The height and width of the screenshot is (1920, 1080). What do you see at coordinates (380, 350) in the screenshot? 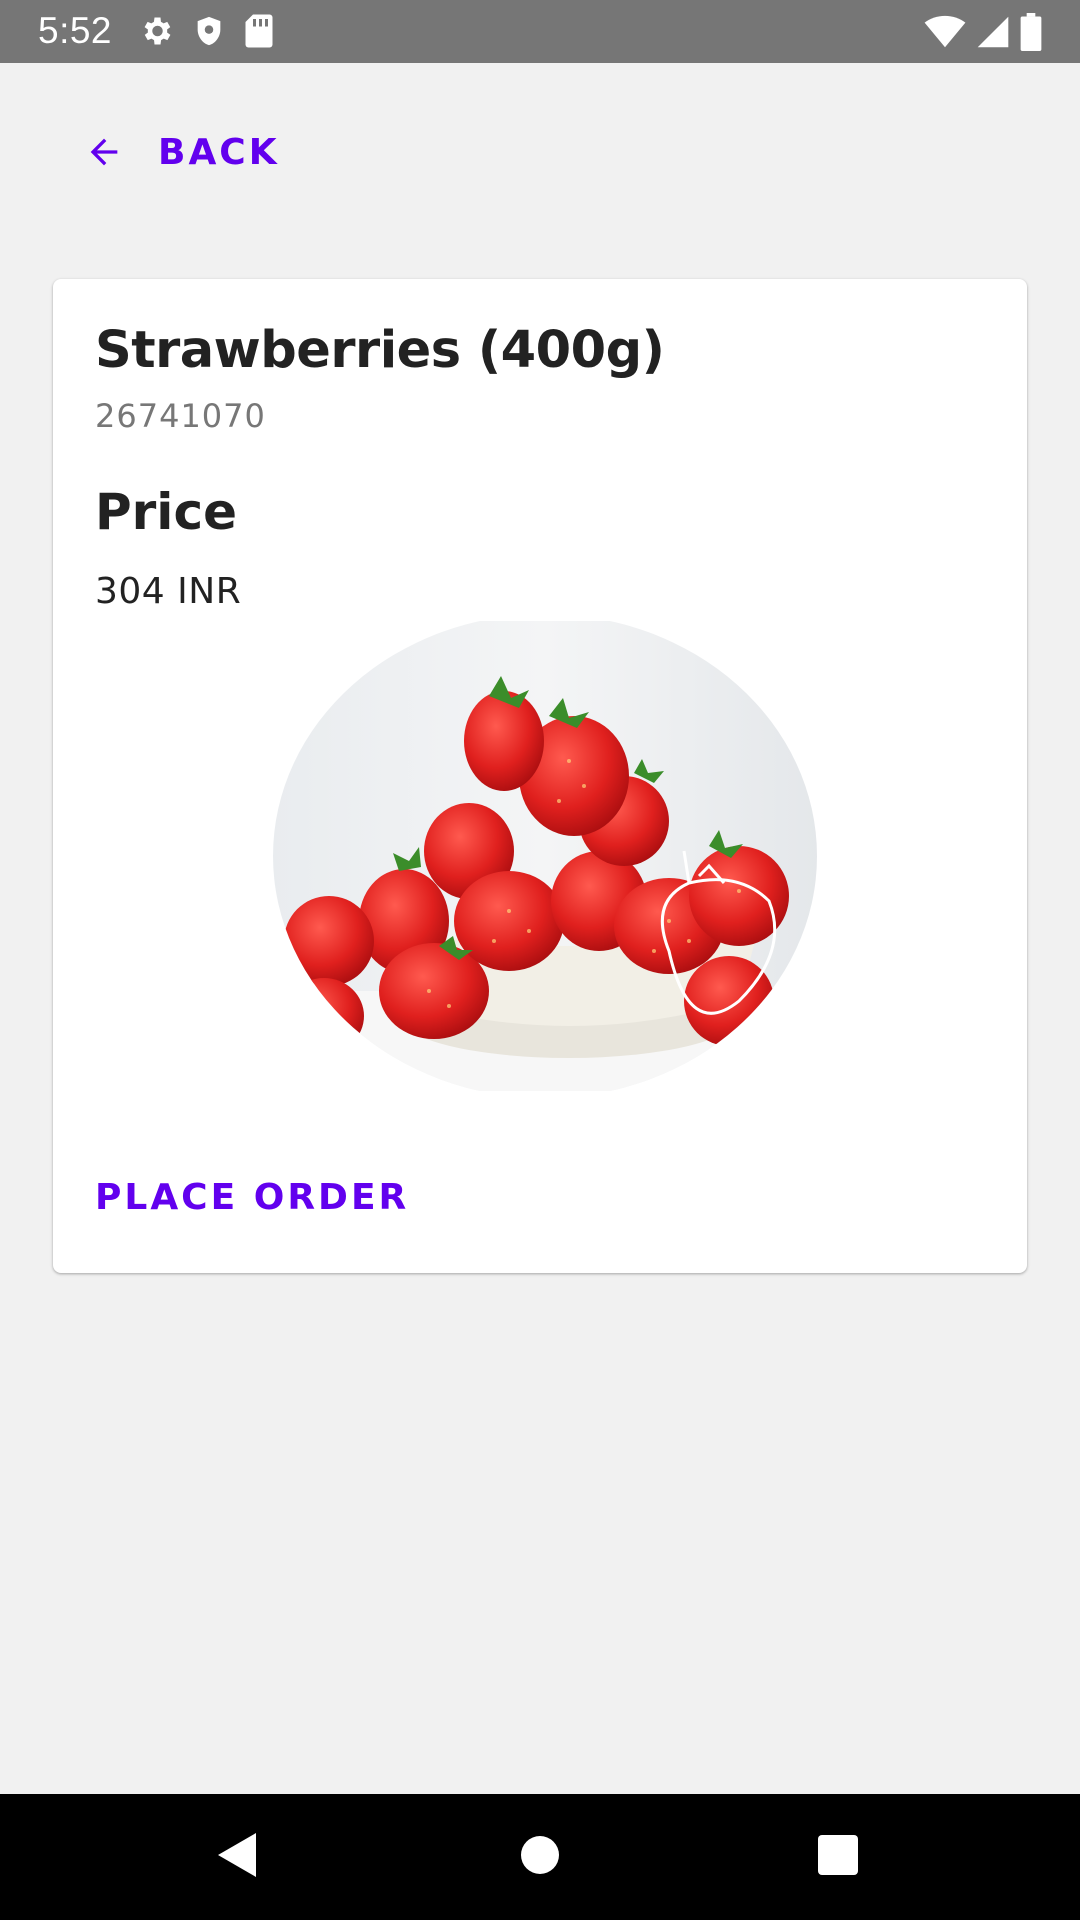
I see `product-title: Strawberries (400g)` at bounding box center [380, 350].